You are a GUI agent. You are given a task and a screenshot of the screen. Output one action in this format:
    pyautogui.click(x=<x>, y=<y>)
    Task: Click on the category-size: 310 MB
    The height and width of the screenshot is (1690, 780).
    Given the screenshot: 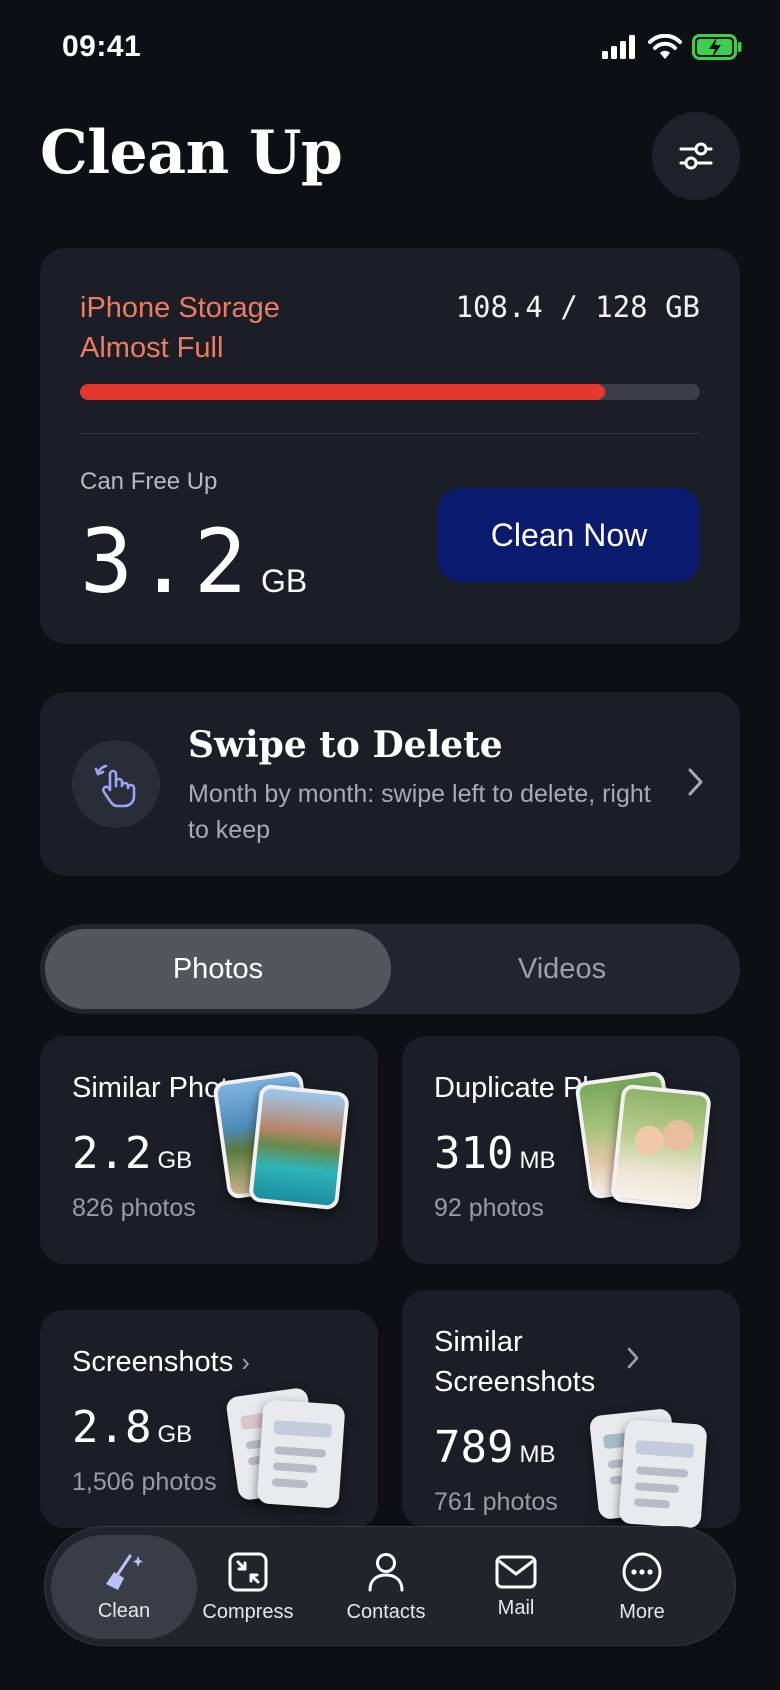 What is the action you would take?
    pyautogui.click(x=494, y=1153)
    